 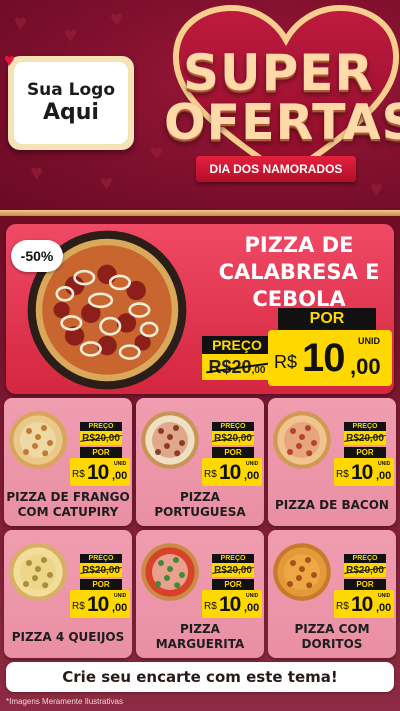 I want to click on product-name: PIZZA DE FRANGO COM CATUPIRY, so click(x=68, y=505).